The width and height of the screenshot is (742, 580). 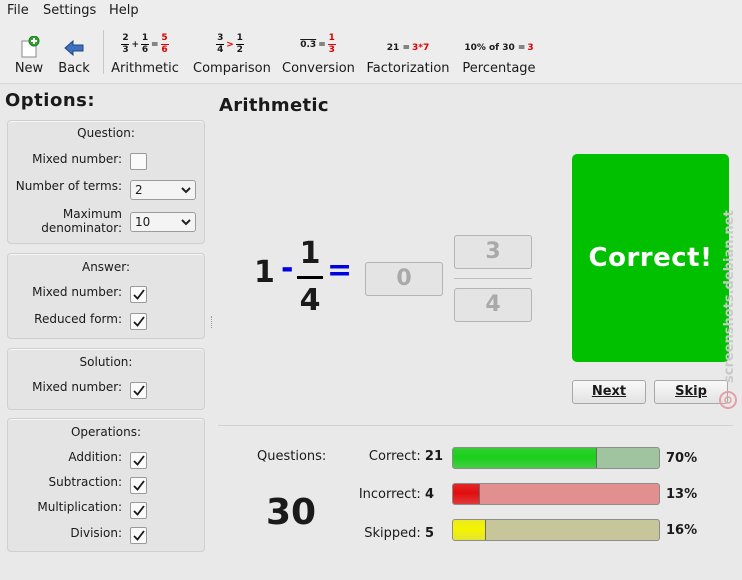 I want to click on correct-progress-bar, so click(x=556, y=458).